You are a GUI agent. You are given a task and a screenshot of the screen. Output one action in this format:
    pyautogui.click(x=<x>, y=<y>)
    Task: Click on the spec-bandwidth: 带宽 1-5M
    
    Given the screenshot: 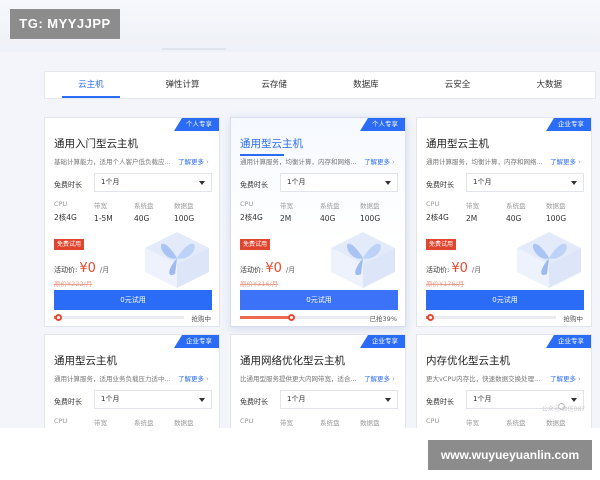 What is the action you would take?
    pyautogui.click(x=114, y=211)
    